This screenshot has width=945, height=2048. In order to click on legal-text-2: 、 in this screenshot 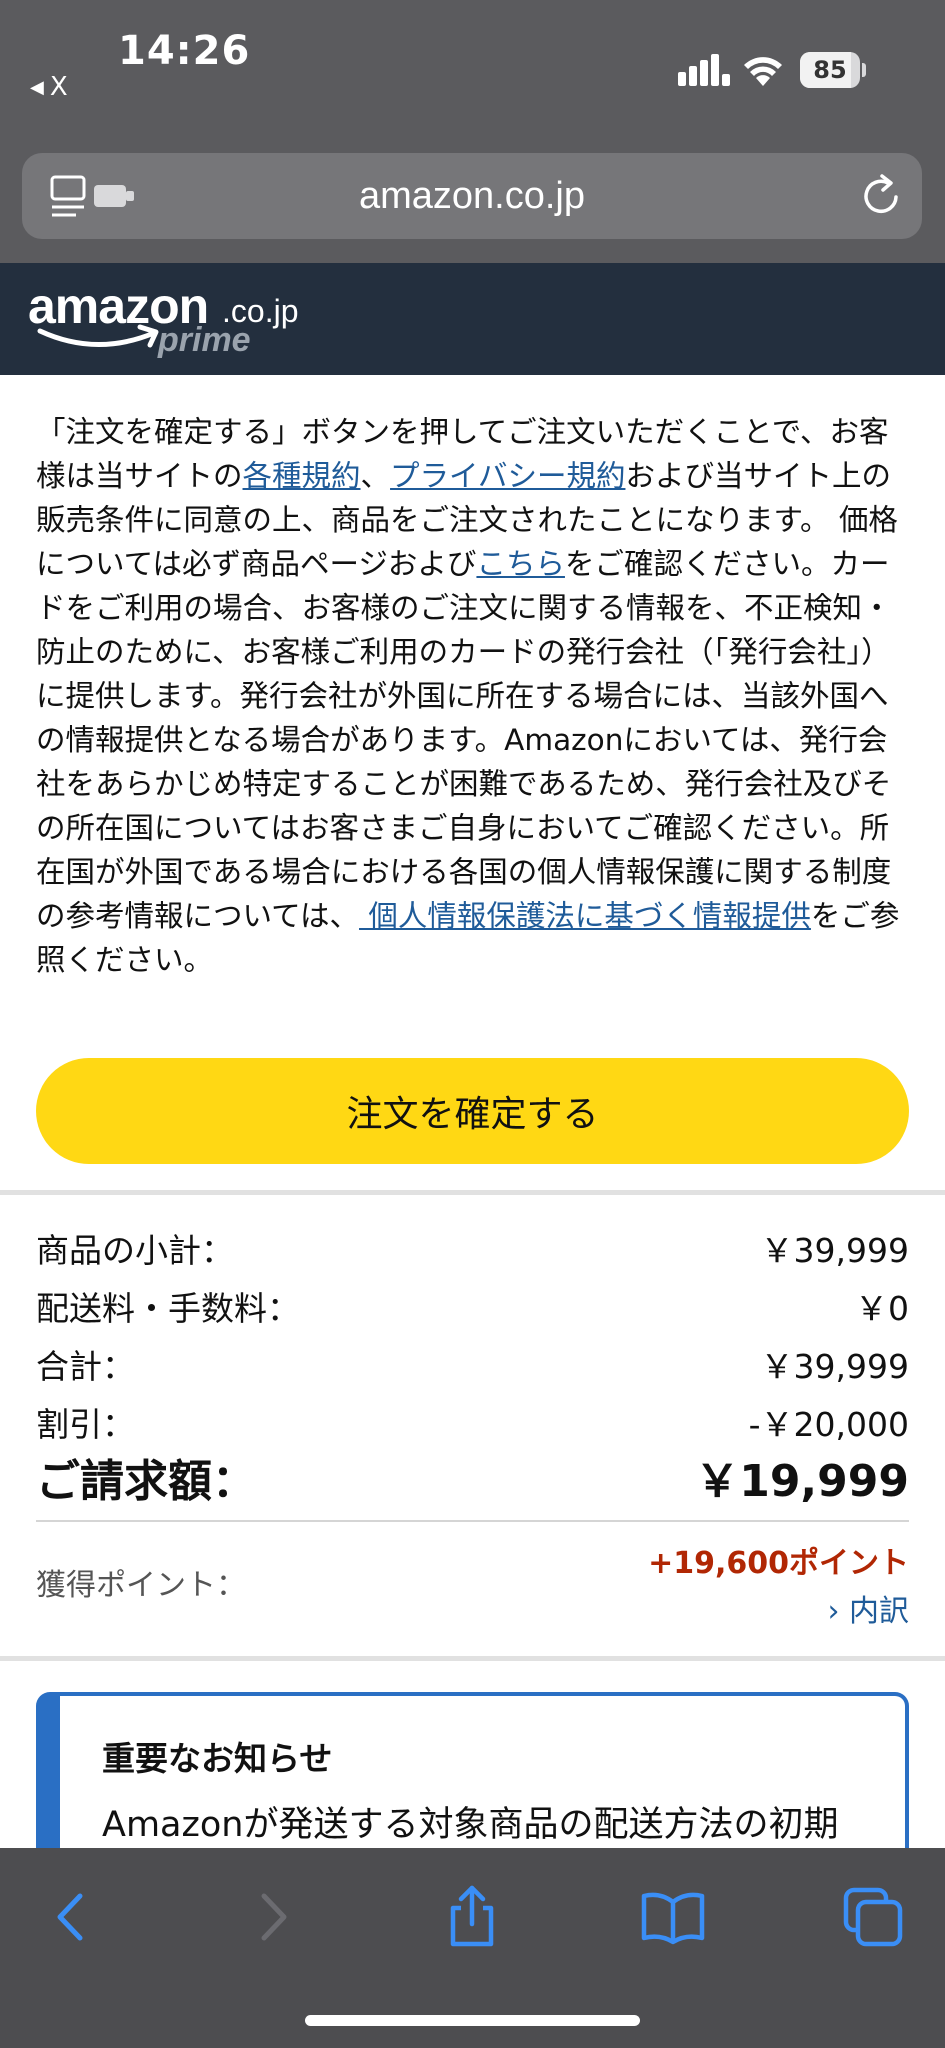, I will do `click(375, 476)`.